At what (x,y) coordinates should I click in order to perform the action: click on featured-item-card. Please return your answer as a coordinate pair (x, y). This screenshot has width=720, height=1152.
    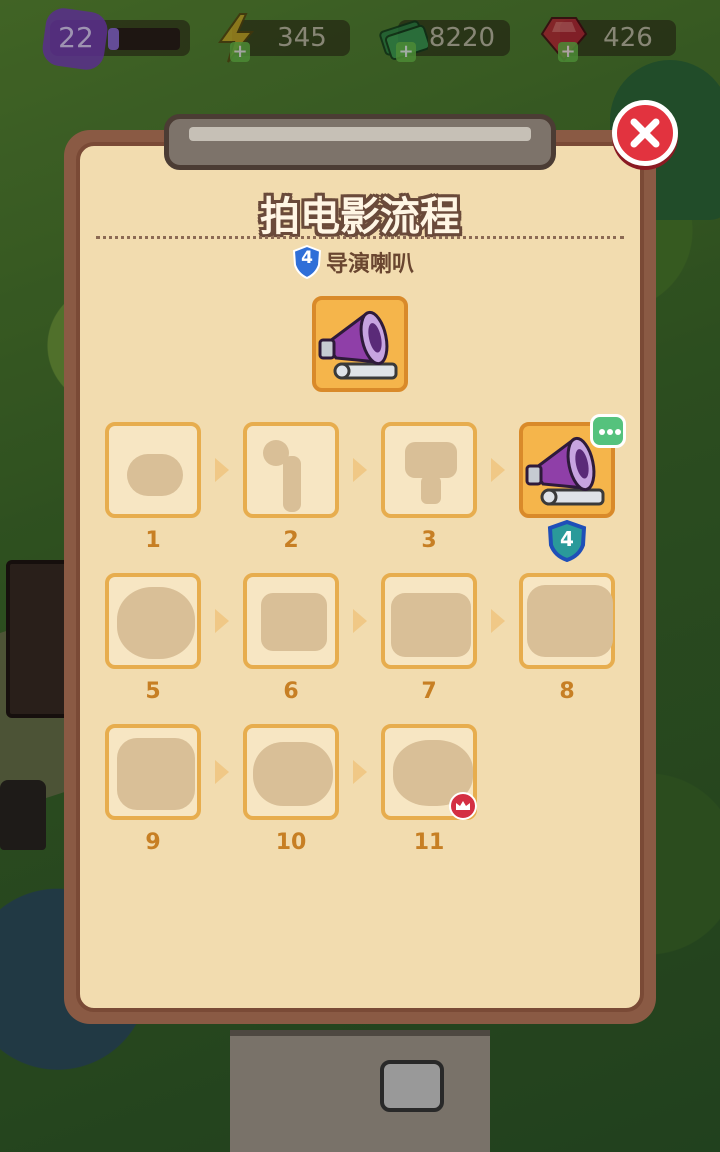
    Looking at the image, I should click on (360, 344).